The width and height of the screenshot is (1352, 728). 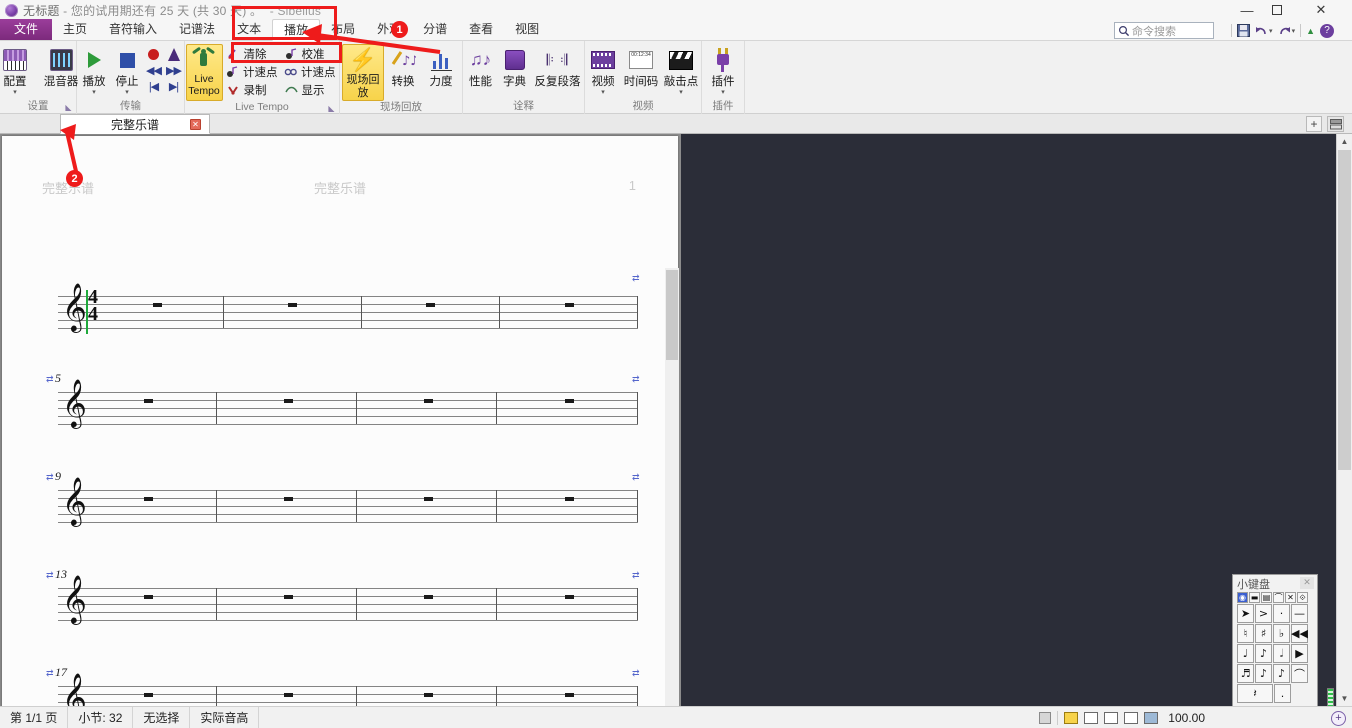 I want to click on keypad-mode-5: ✕, so click(x=1290, y=597).